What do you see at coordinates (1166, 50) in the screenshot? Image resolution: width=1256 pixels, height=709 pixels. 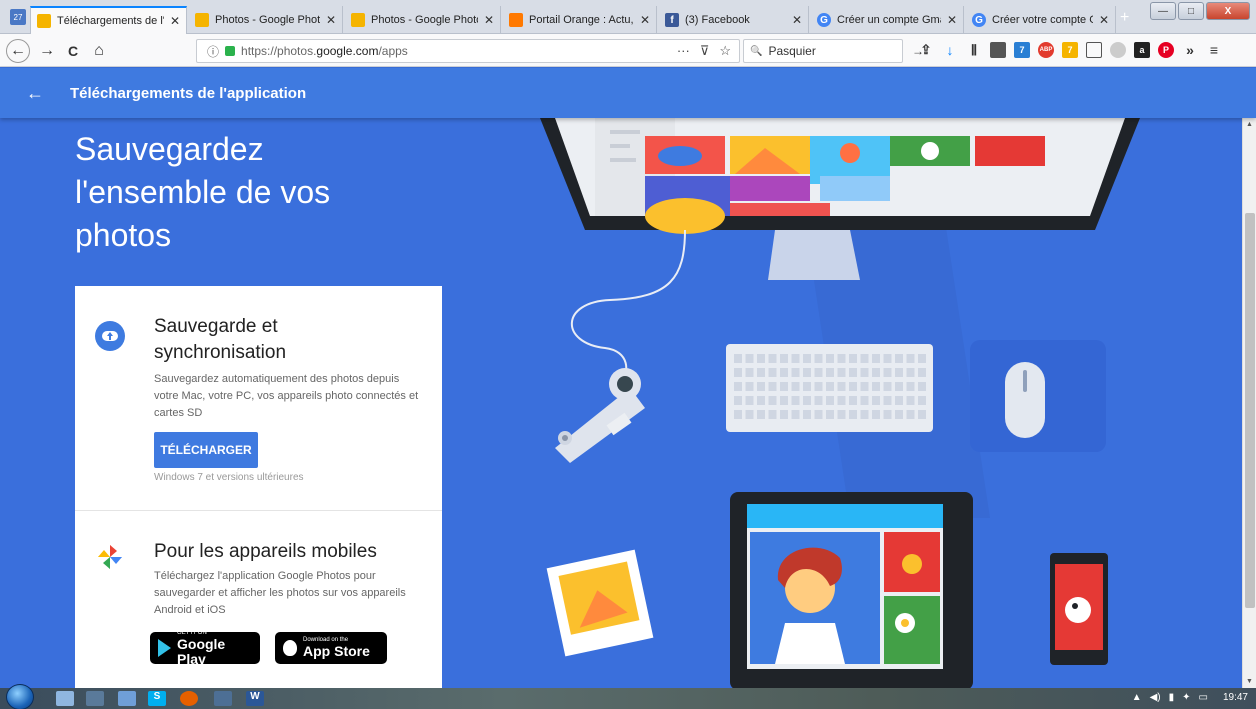 I see `pinterest-icon: P` at bounding box center [1166, 50].